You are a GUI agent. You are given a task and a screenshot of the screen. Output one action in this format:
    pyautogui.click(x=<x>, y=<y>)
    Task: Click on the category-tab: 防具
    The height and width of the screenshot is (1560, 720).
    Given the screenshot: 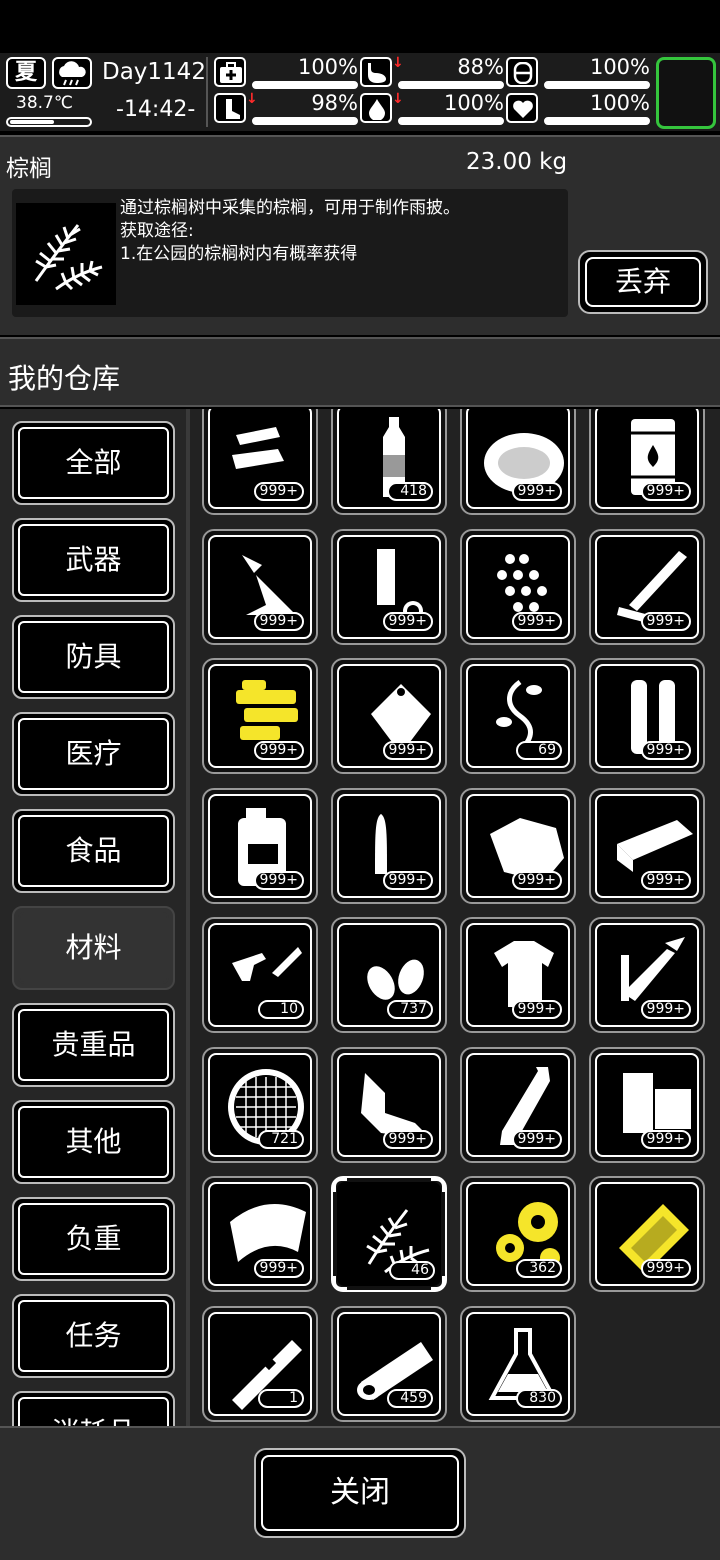 What is the action you would take?
    pyautogui.click(x=93, y=657)
    